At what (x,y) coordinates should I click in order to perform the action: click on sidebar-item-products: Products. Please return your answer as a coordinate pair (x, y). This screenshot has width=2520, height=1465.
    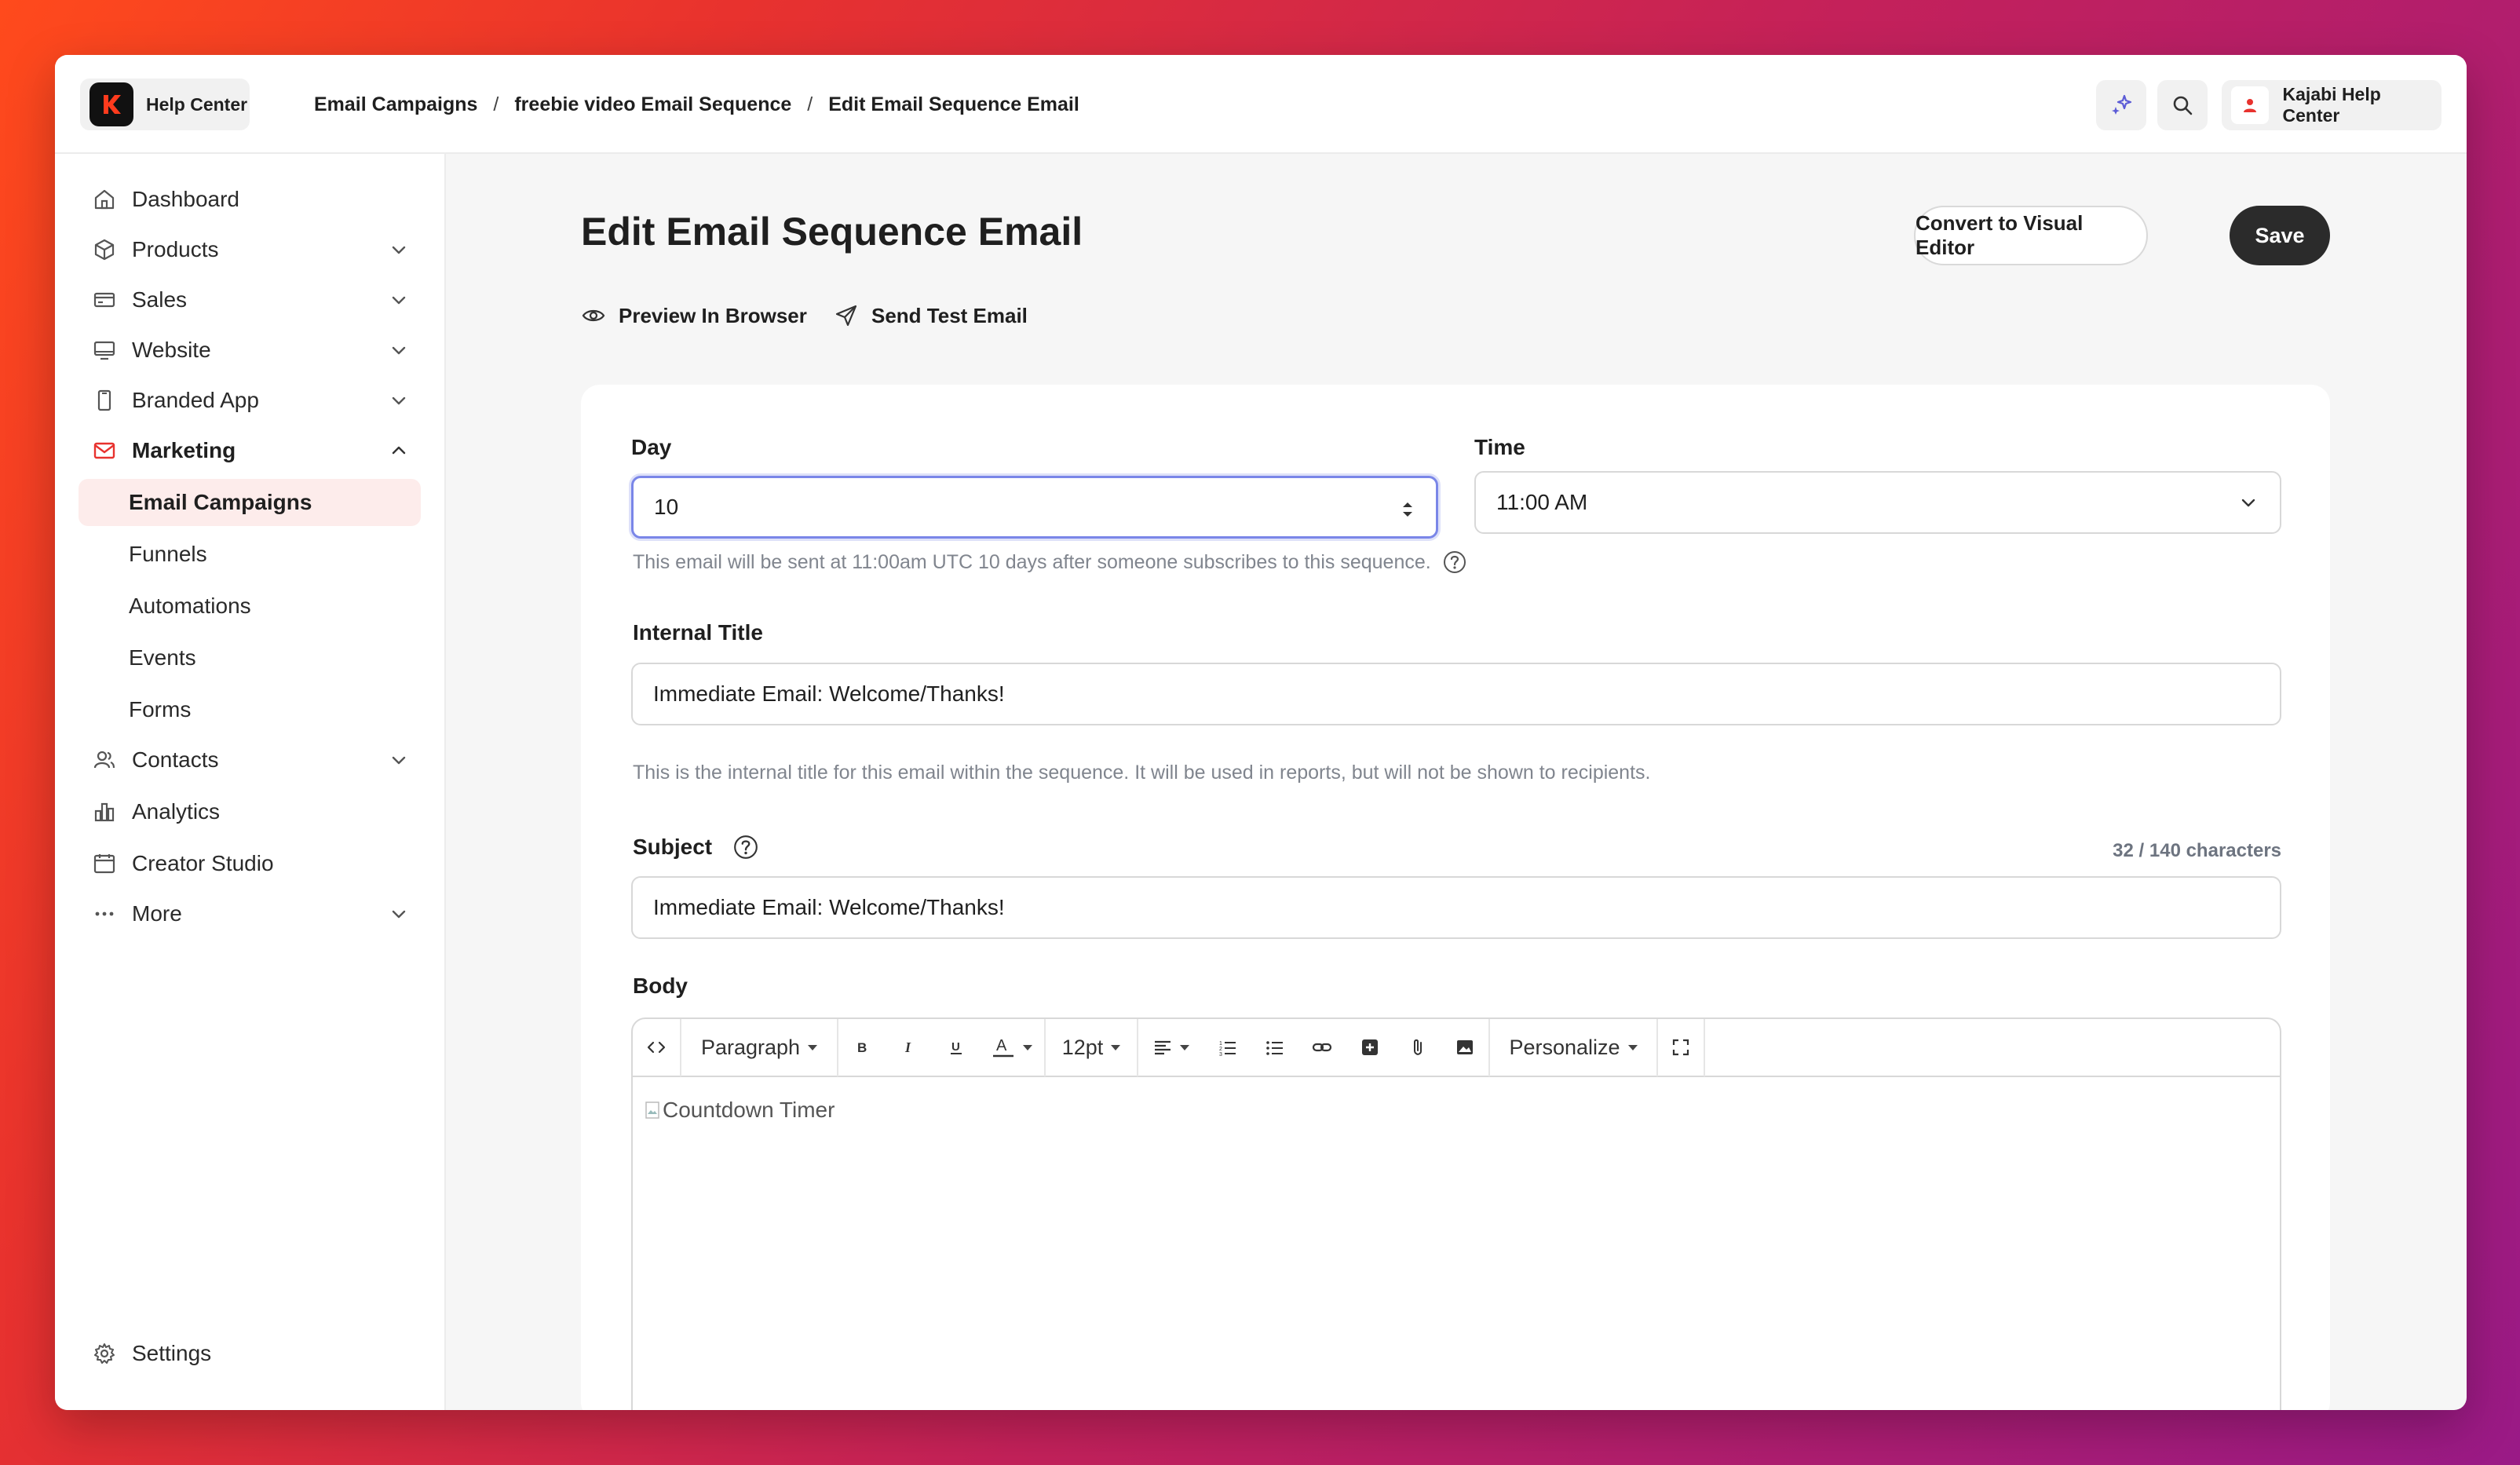
    Looking at the image, I should click on (250, 249).